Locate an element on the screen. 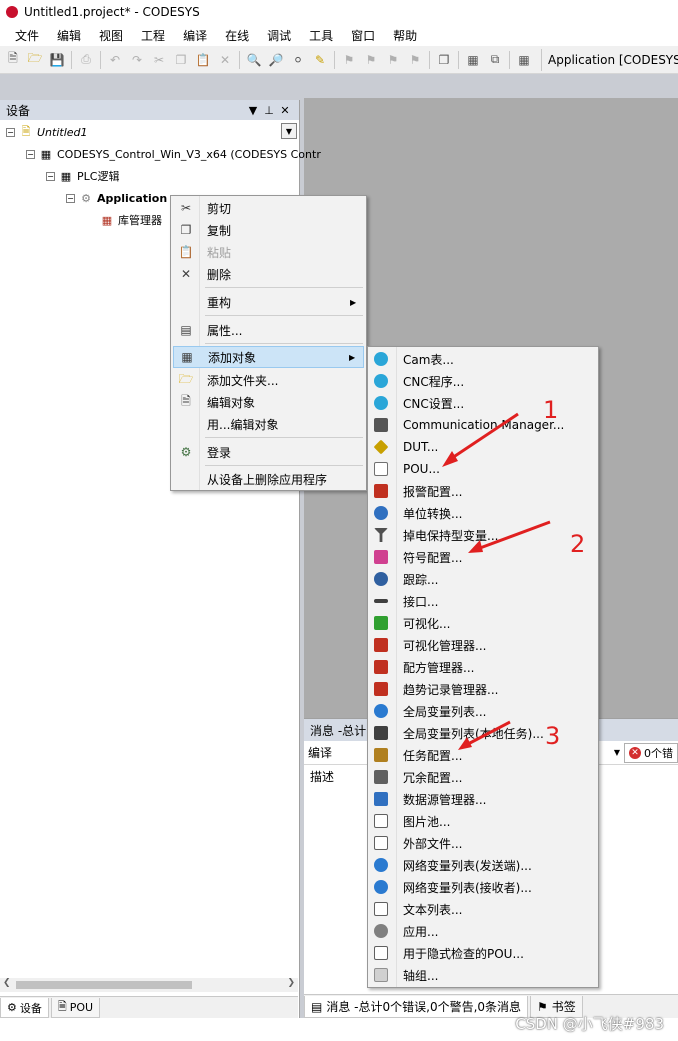 The width and height of the screenshot is (678, 1041). tree-dropdown-button: ▼ is located at coordinates (289, 131).